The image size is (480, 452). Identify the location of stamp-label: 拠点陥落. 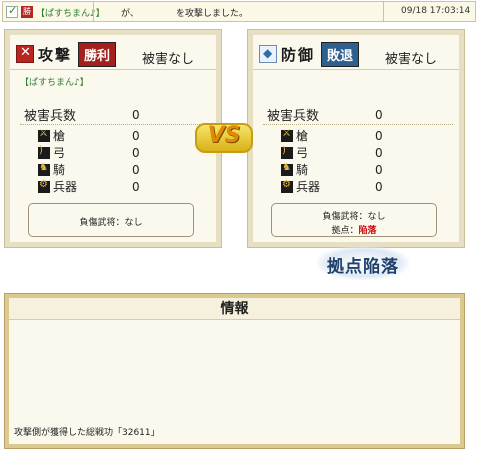
(363, 267).